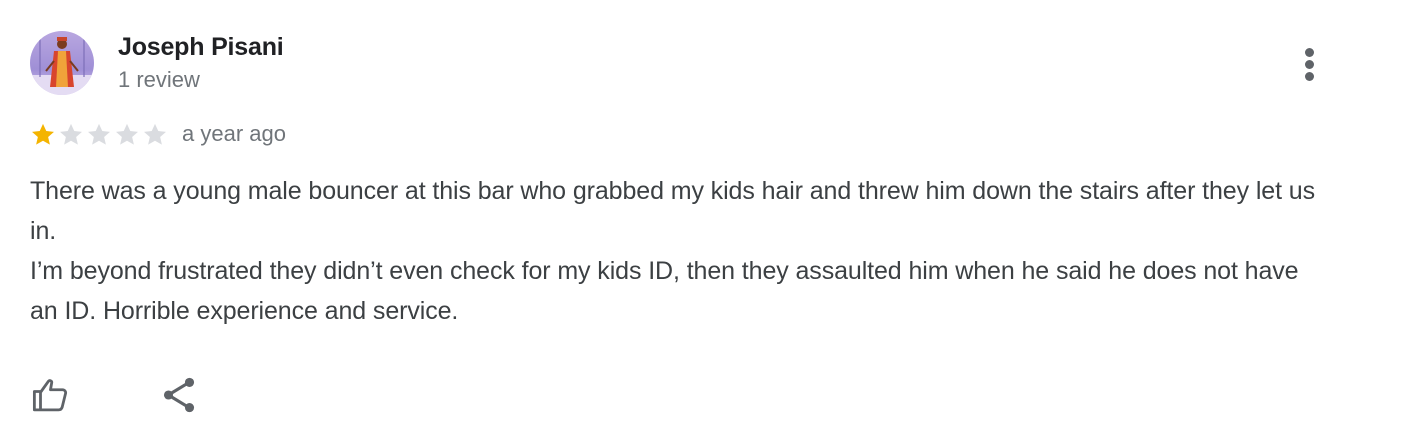 The height and width of the screenshot is (438, 1408). I want to click on more-dot-bottom, so click(1309, 76).